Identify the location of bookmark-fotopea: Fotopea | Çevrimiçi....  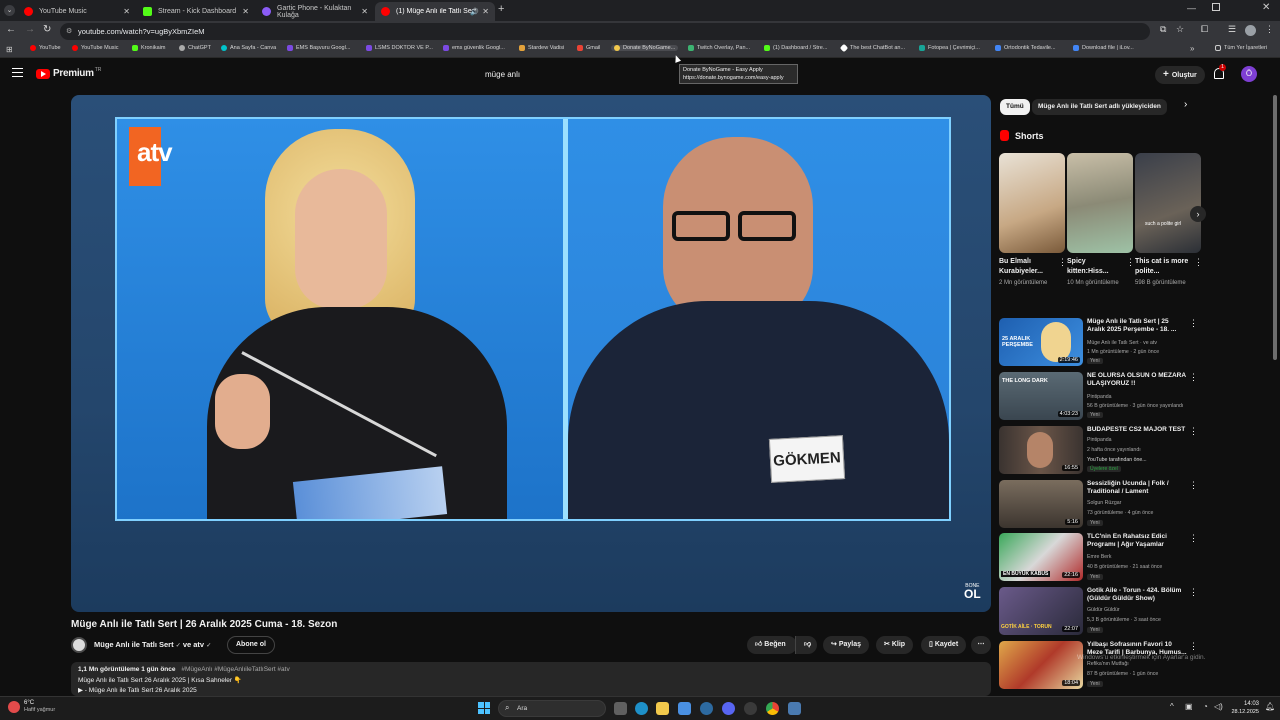
(949, 48).